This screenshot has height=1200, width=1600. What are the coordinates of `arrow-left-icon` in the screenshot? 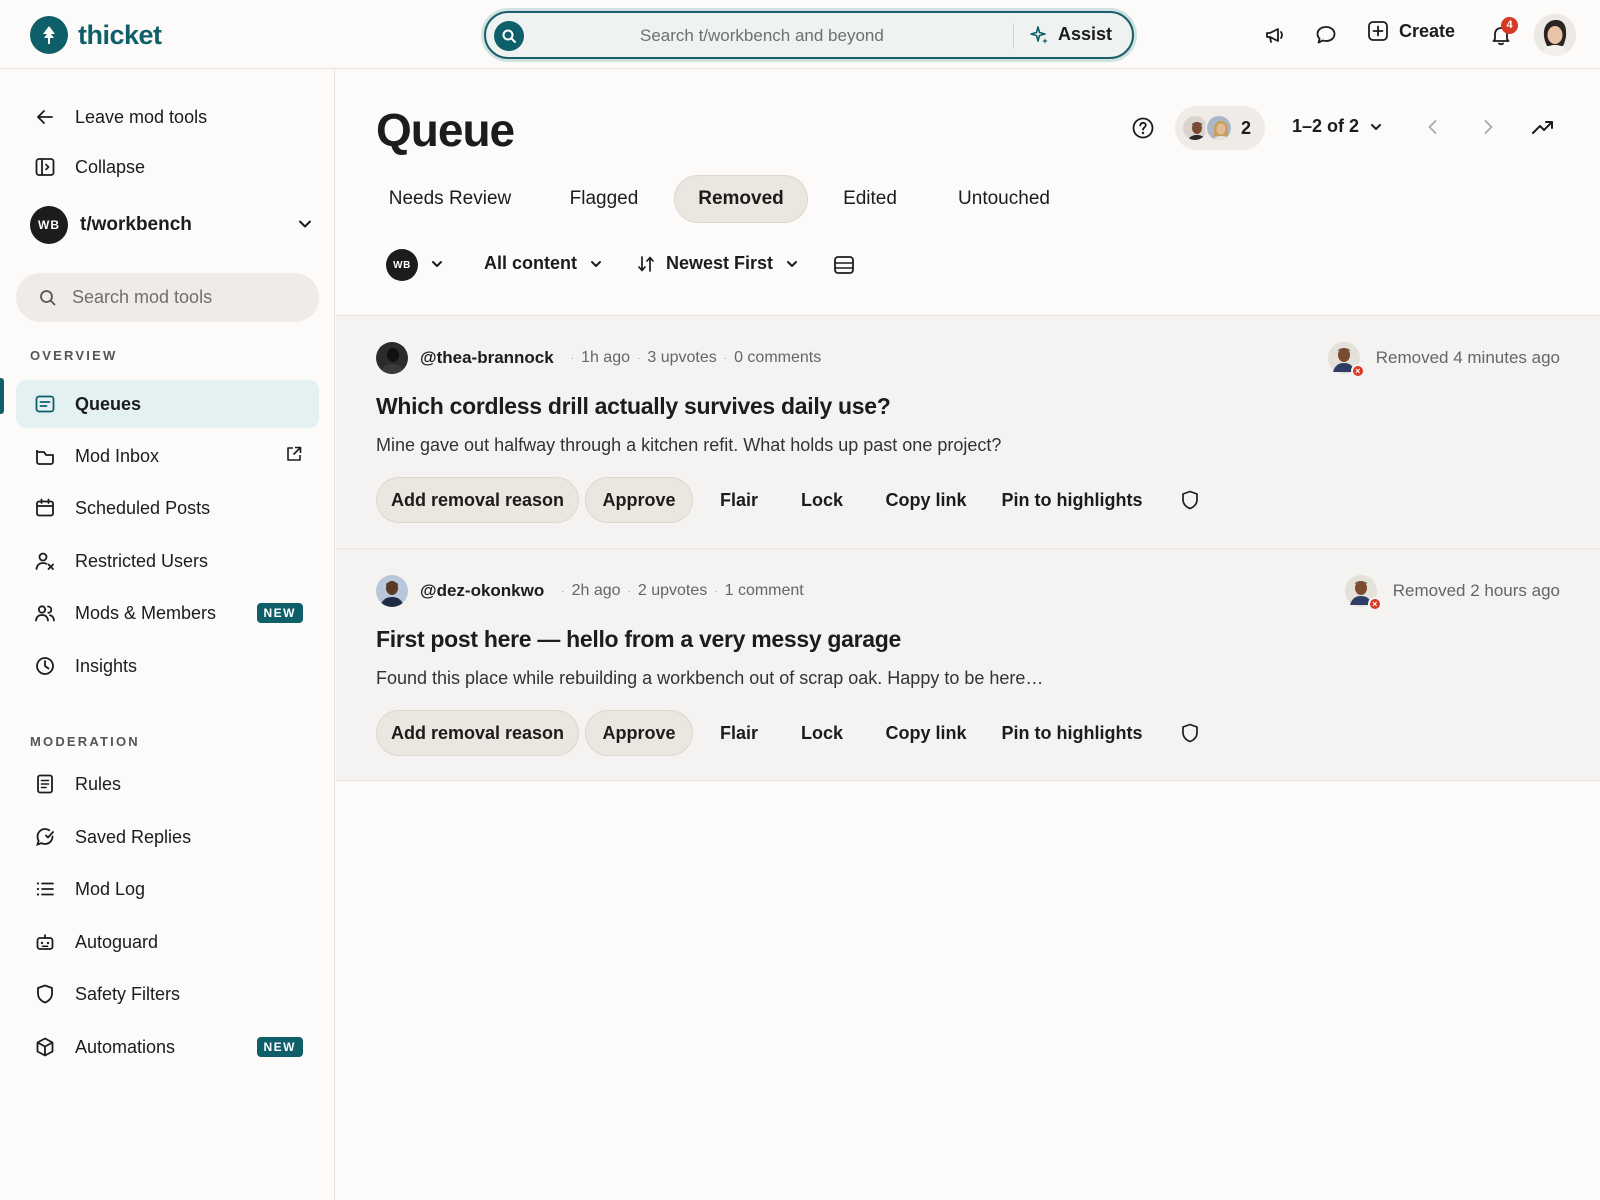 It's located at (45, 117).